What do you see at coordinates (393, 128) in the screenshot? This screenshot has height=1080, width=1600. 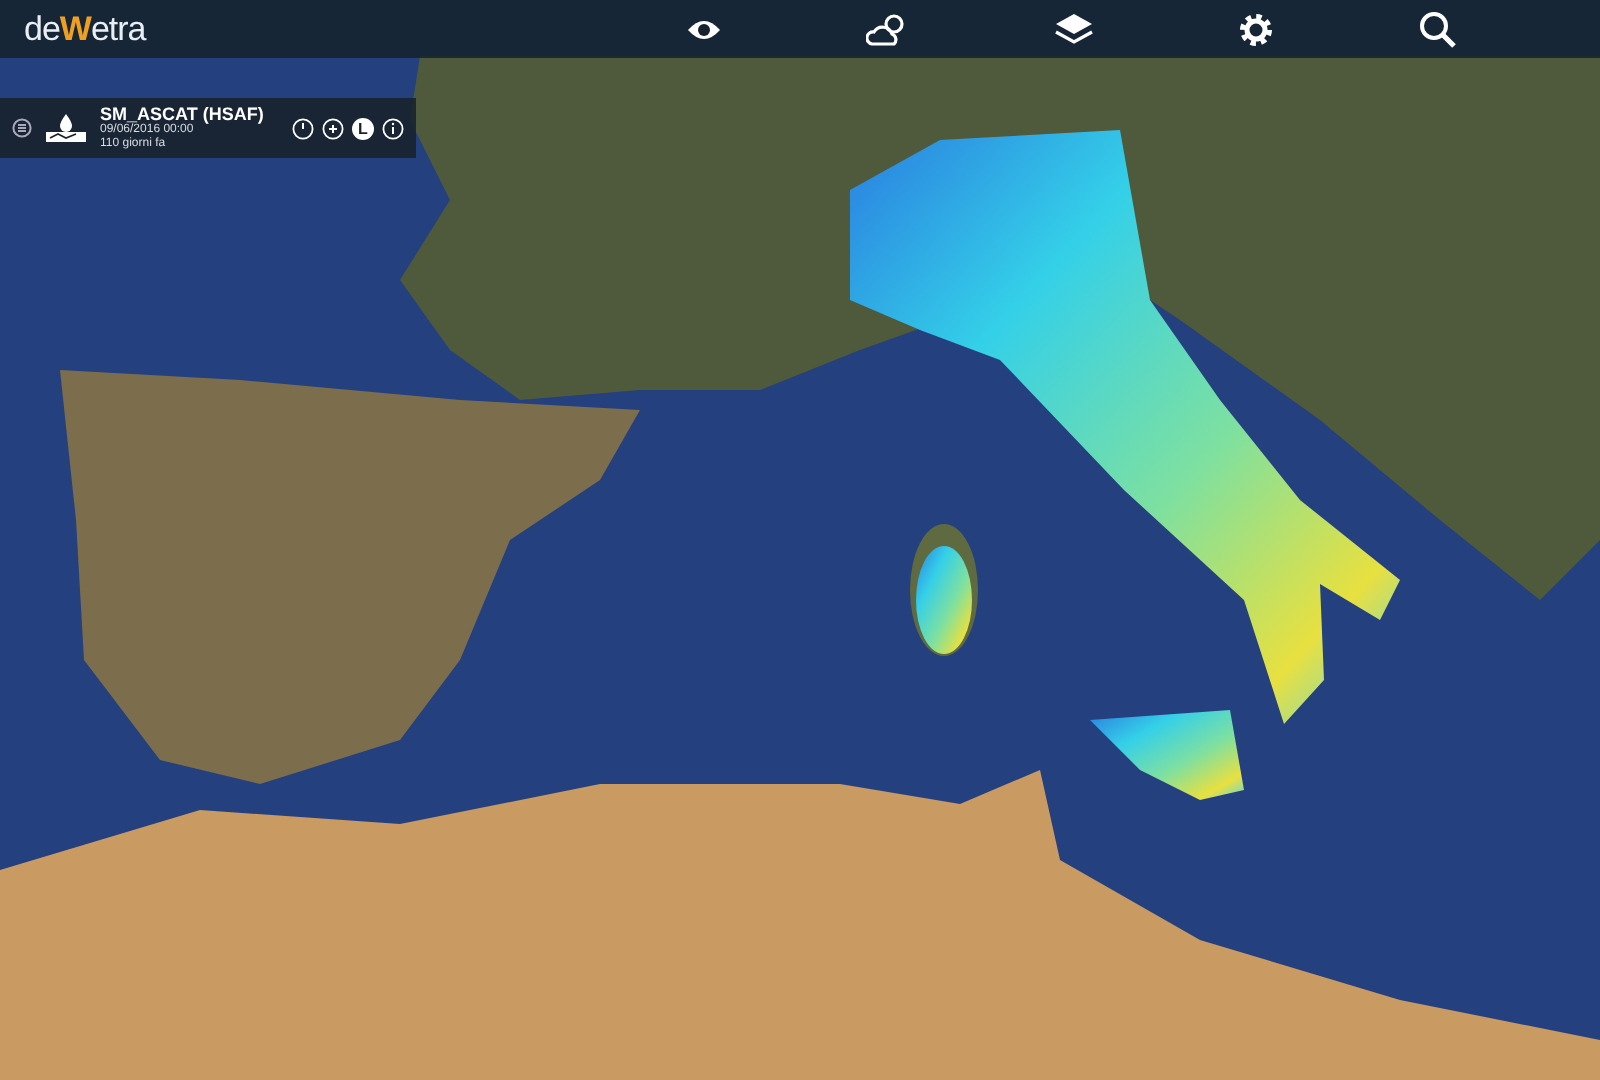 I see `info-icon` at bounding box center [393, 128].